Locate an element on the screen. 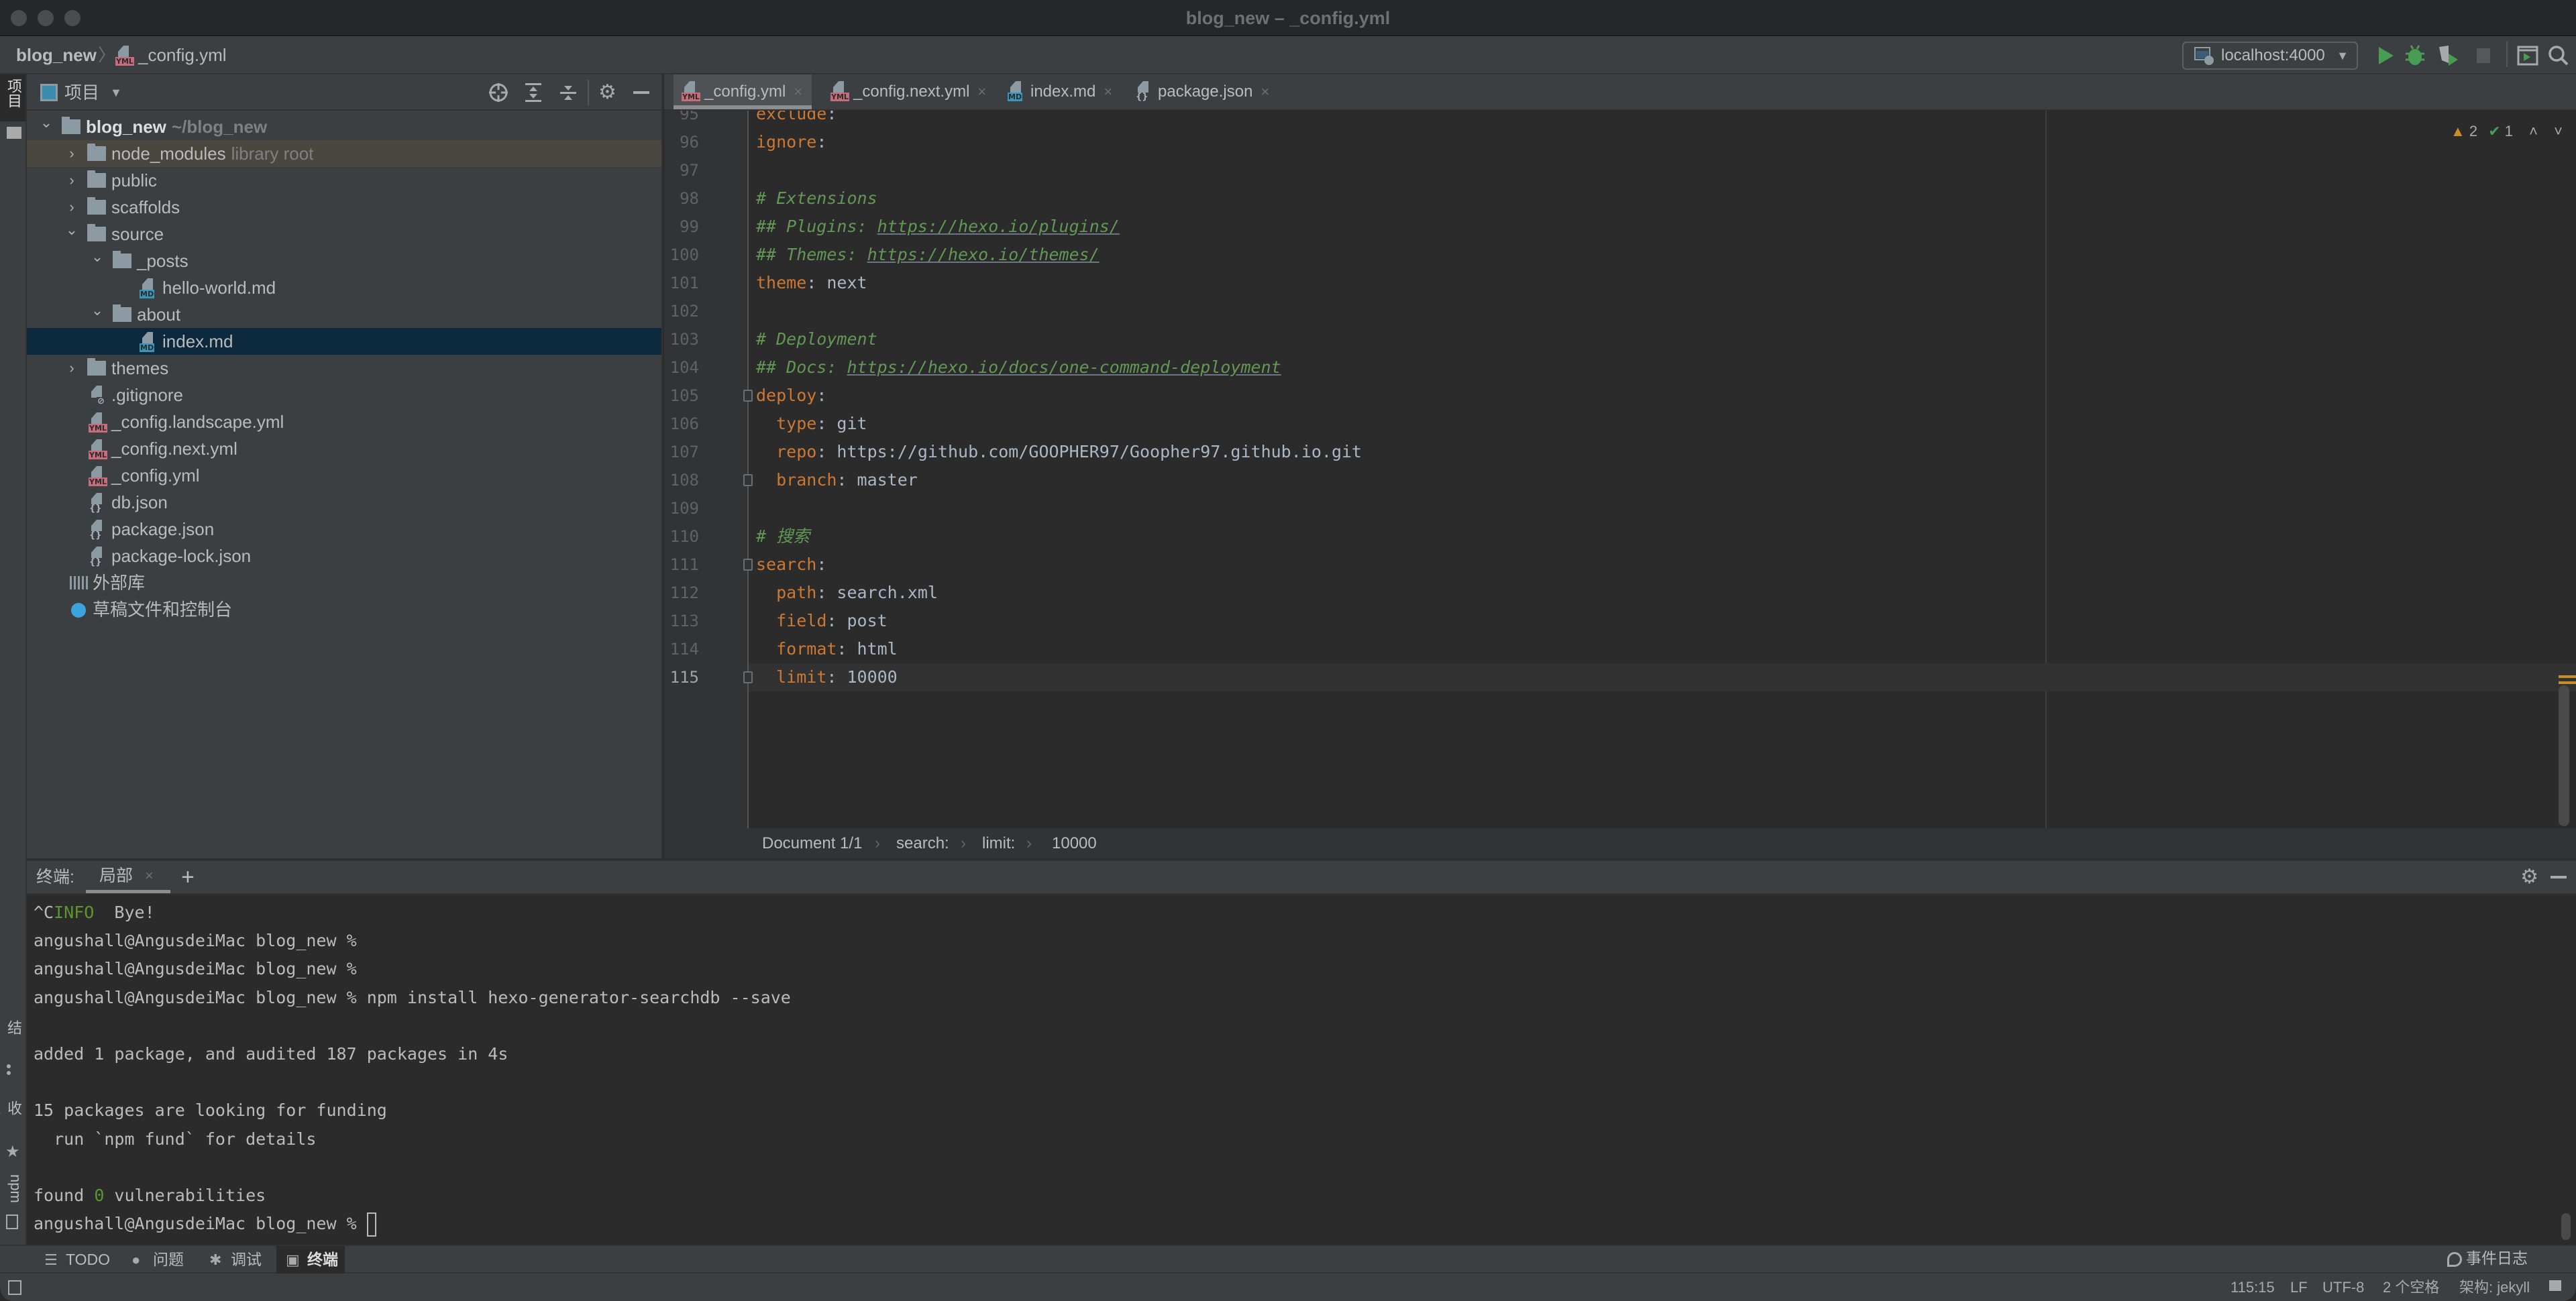 The width and height of the screenshot is (2576, 1301). breadcrumb-project: blog_new is located at coordinates (56, 55).